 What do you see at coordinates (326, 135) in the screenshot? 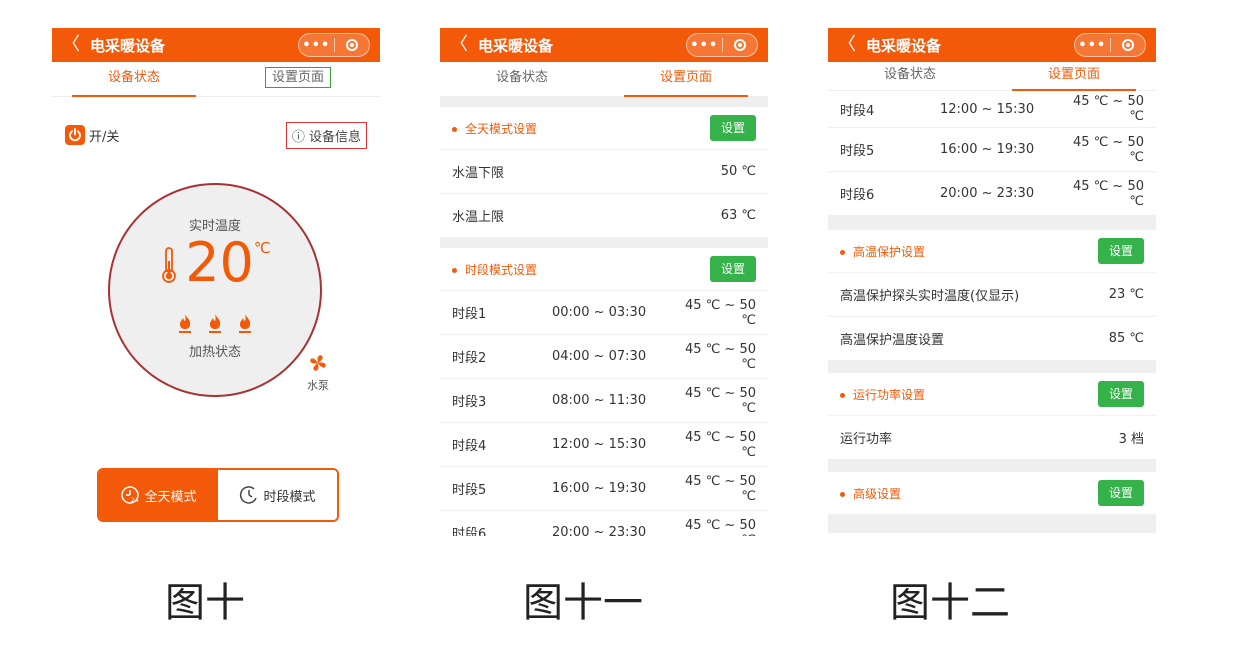
I see `device-info-button: ⓘ 设备信息` at bounding box center [326, 135].